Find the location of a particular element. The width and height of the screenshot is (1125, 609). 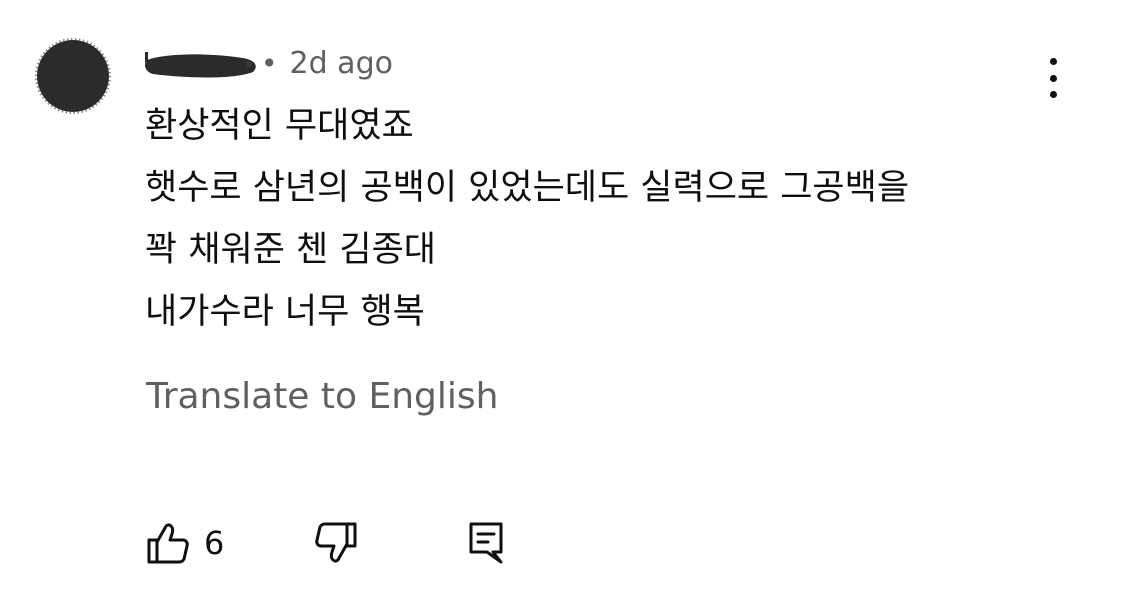

avatar is located at coordinates (73, 76).